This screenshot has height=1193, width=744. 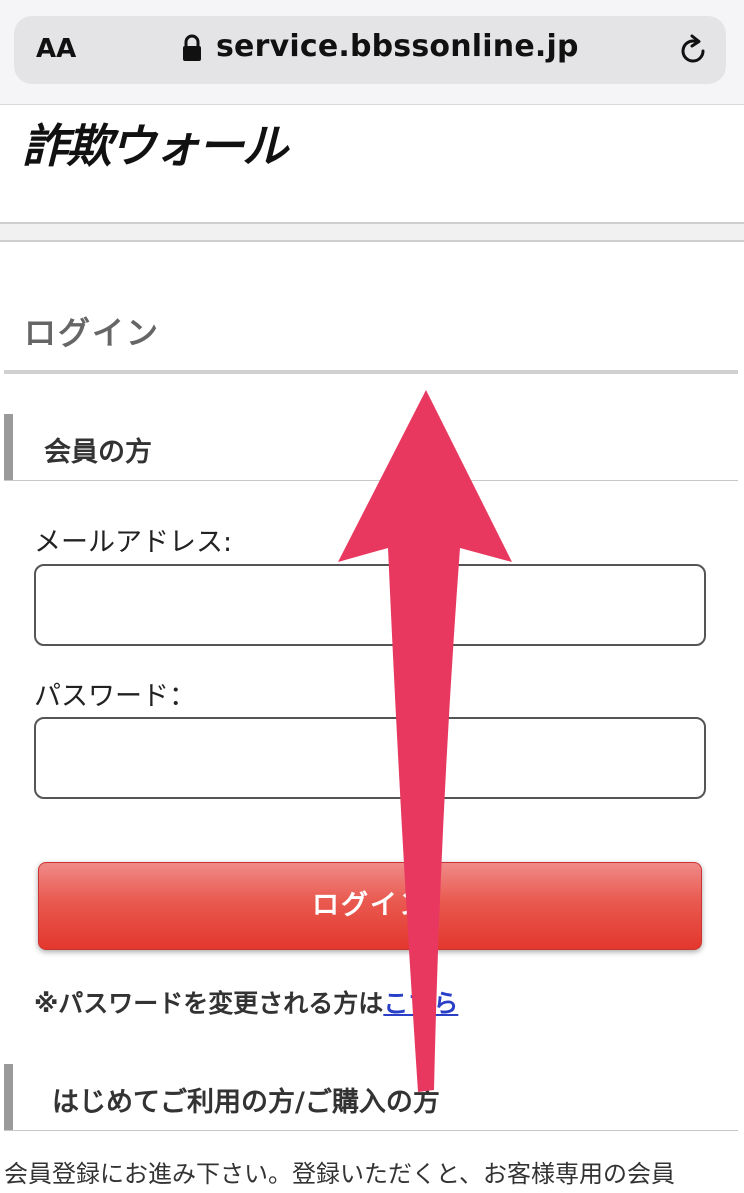 I want to click on member-section-heading: 会員の方, so click(x=371, y=447).